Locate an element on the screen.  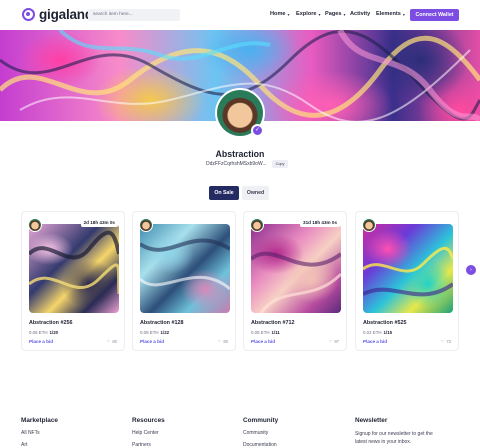
wallet-row: DdzFFzCqrhshMSxb9oW... Copy is located at coordinates (247, 164).